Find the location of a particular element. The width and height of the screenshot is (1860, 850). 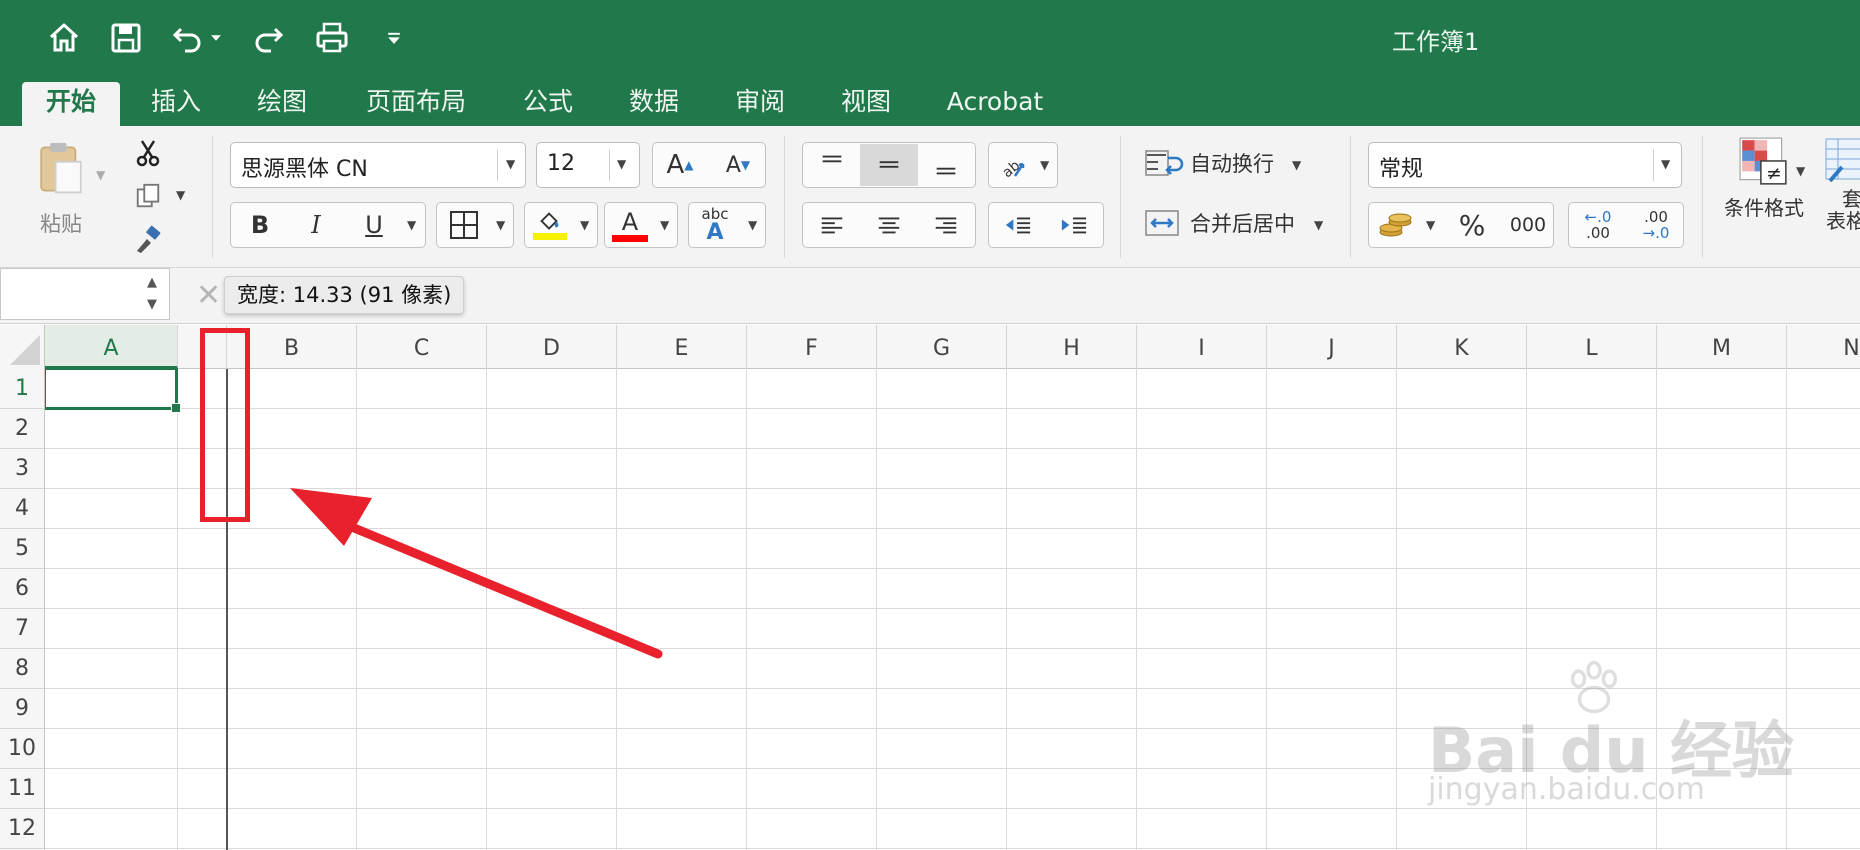

number-format-select: 常规 ▼ is located at coordinates (1525, 165).